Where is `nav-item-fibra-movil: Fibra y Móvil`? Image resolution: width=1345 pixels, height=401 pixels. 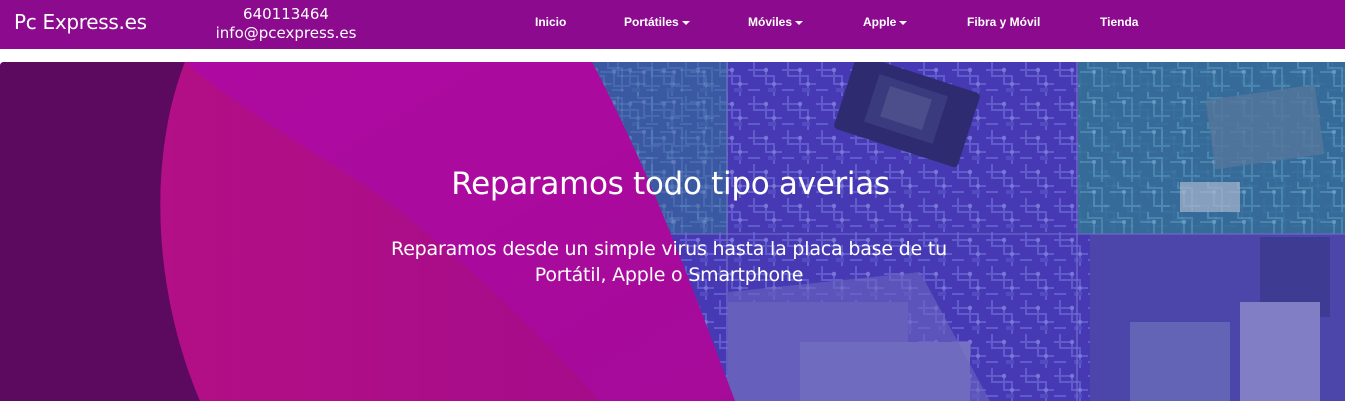 nav-item-fibra-movil: Fibra y Móvil is located at coordinates (1003, 22).